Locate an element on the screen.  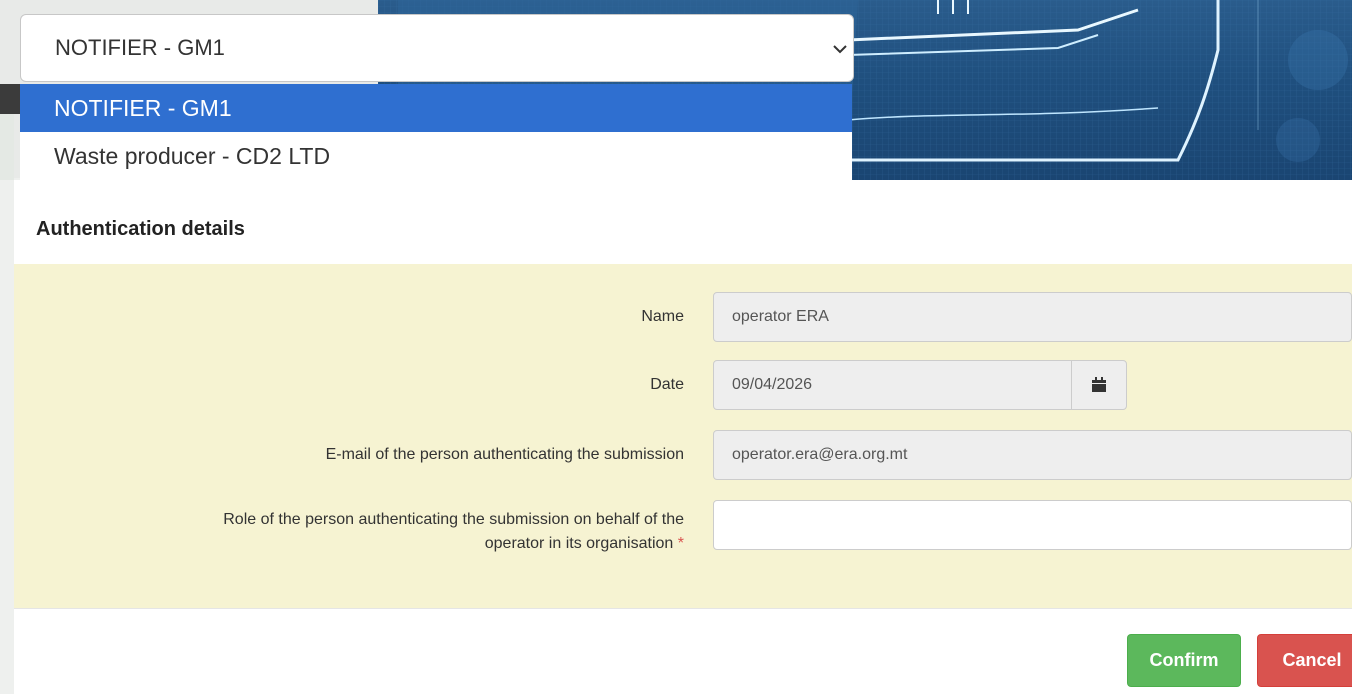
name-label: Name is located at coordinates (662, 316).